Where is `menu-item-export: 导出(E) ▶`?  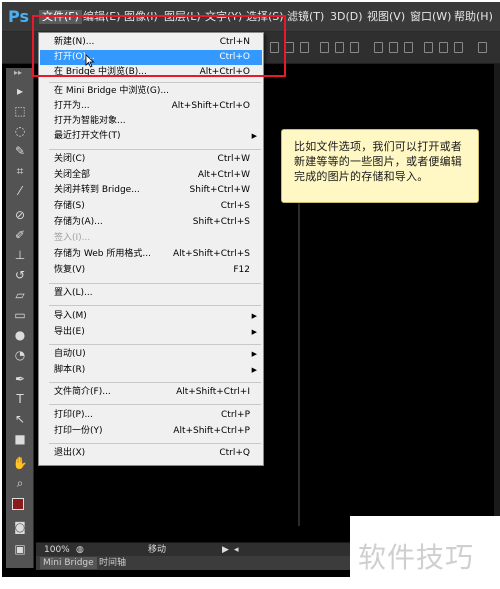
menu-item-export: 导出(E) ▶ is located at coordinates (151, 332).